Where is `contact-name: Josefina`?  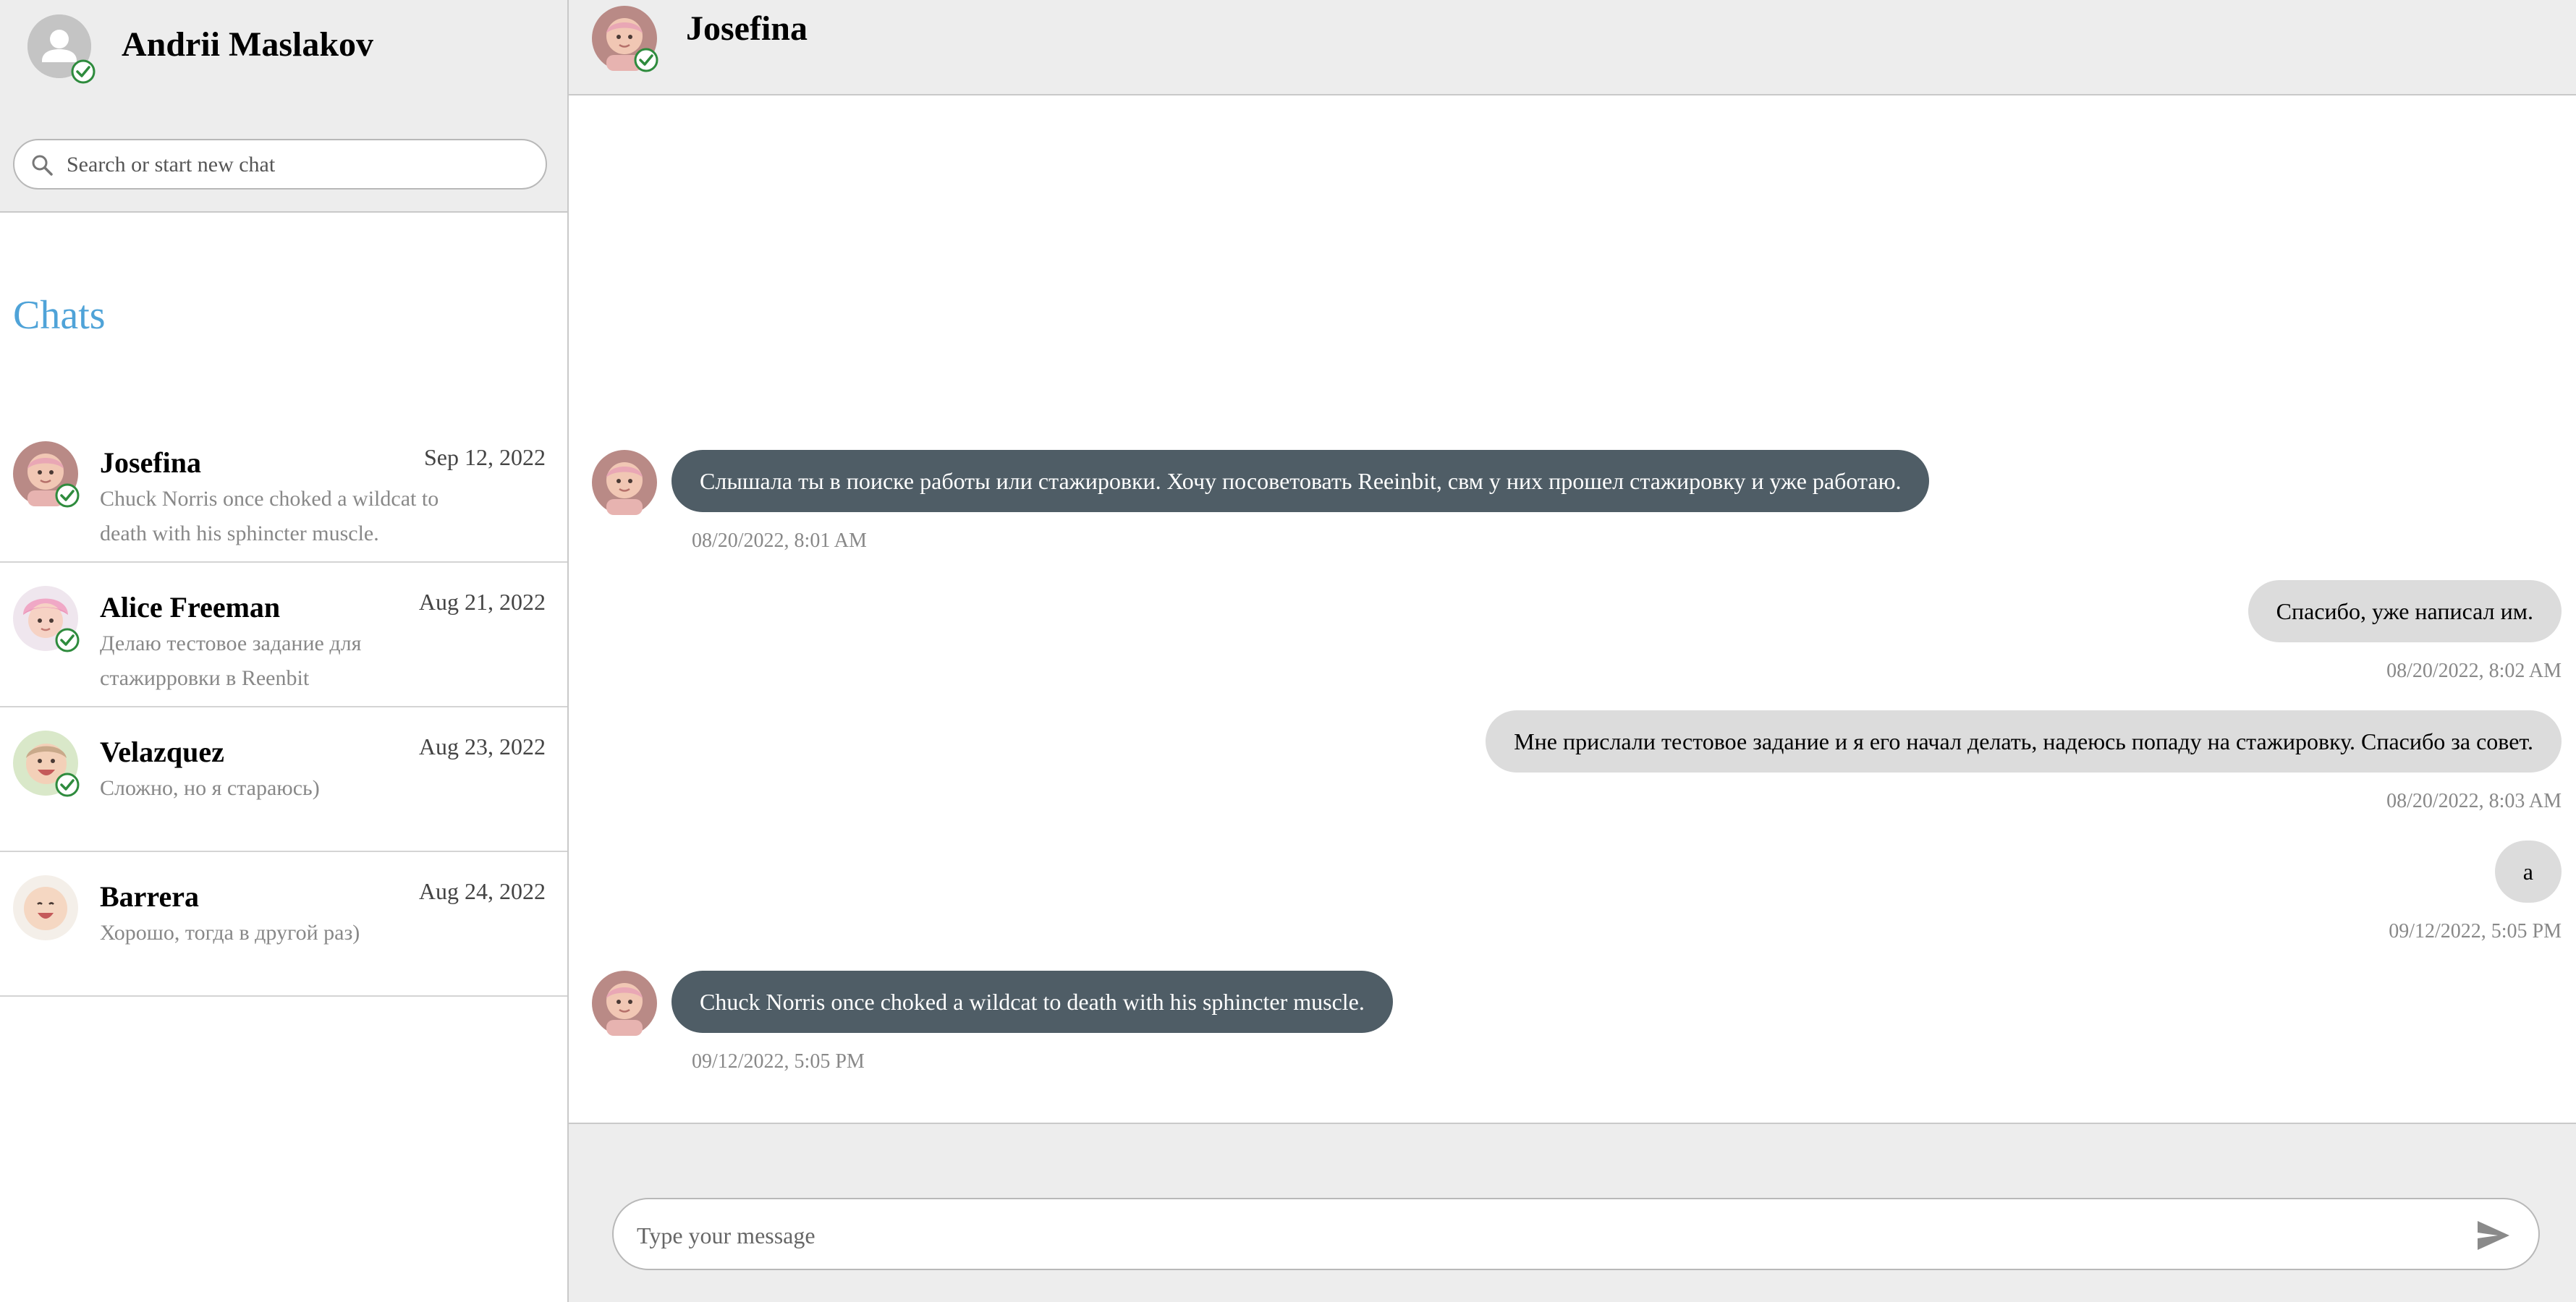 contact-name: Josefina is located at coordinates (747, 29).